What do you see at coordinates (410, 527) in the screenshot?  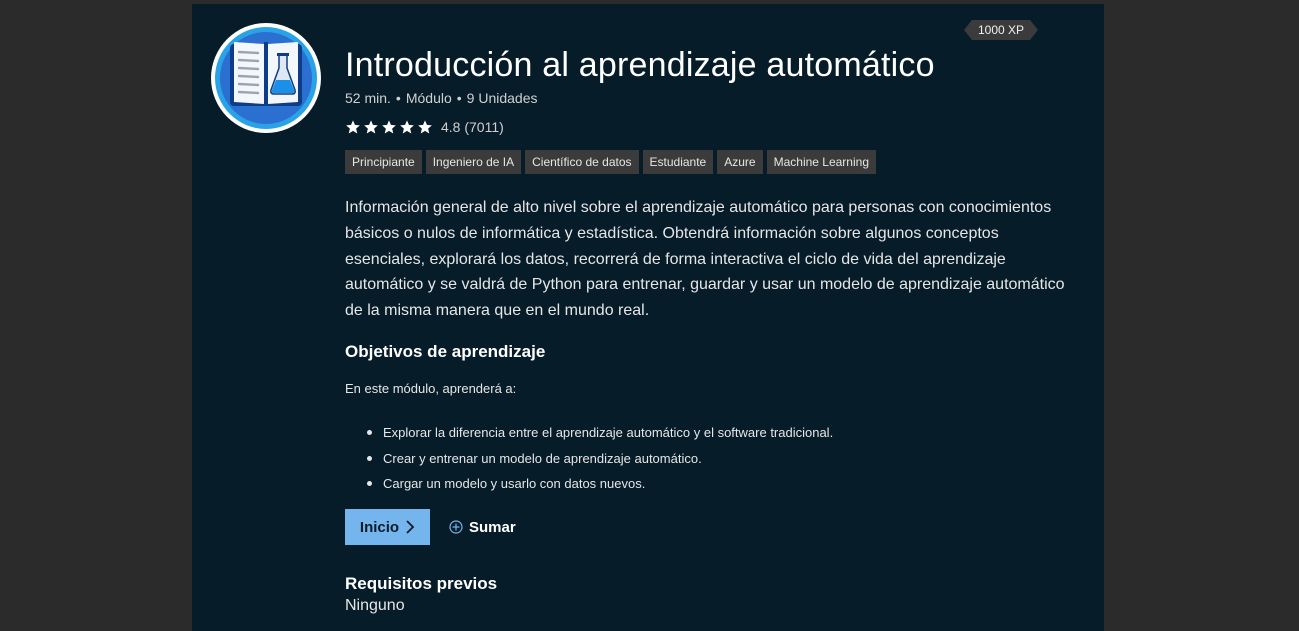 I see `chevron-right-icon` at bounding box center [410, 527].